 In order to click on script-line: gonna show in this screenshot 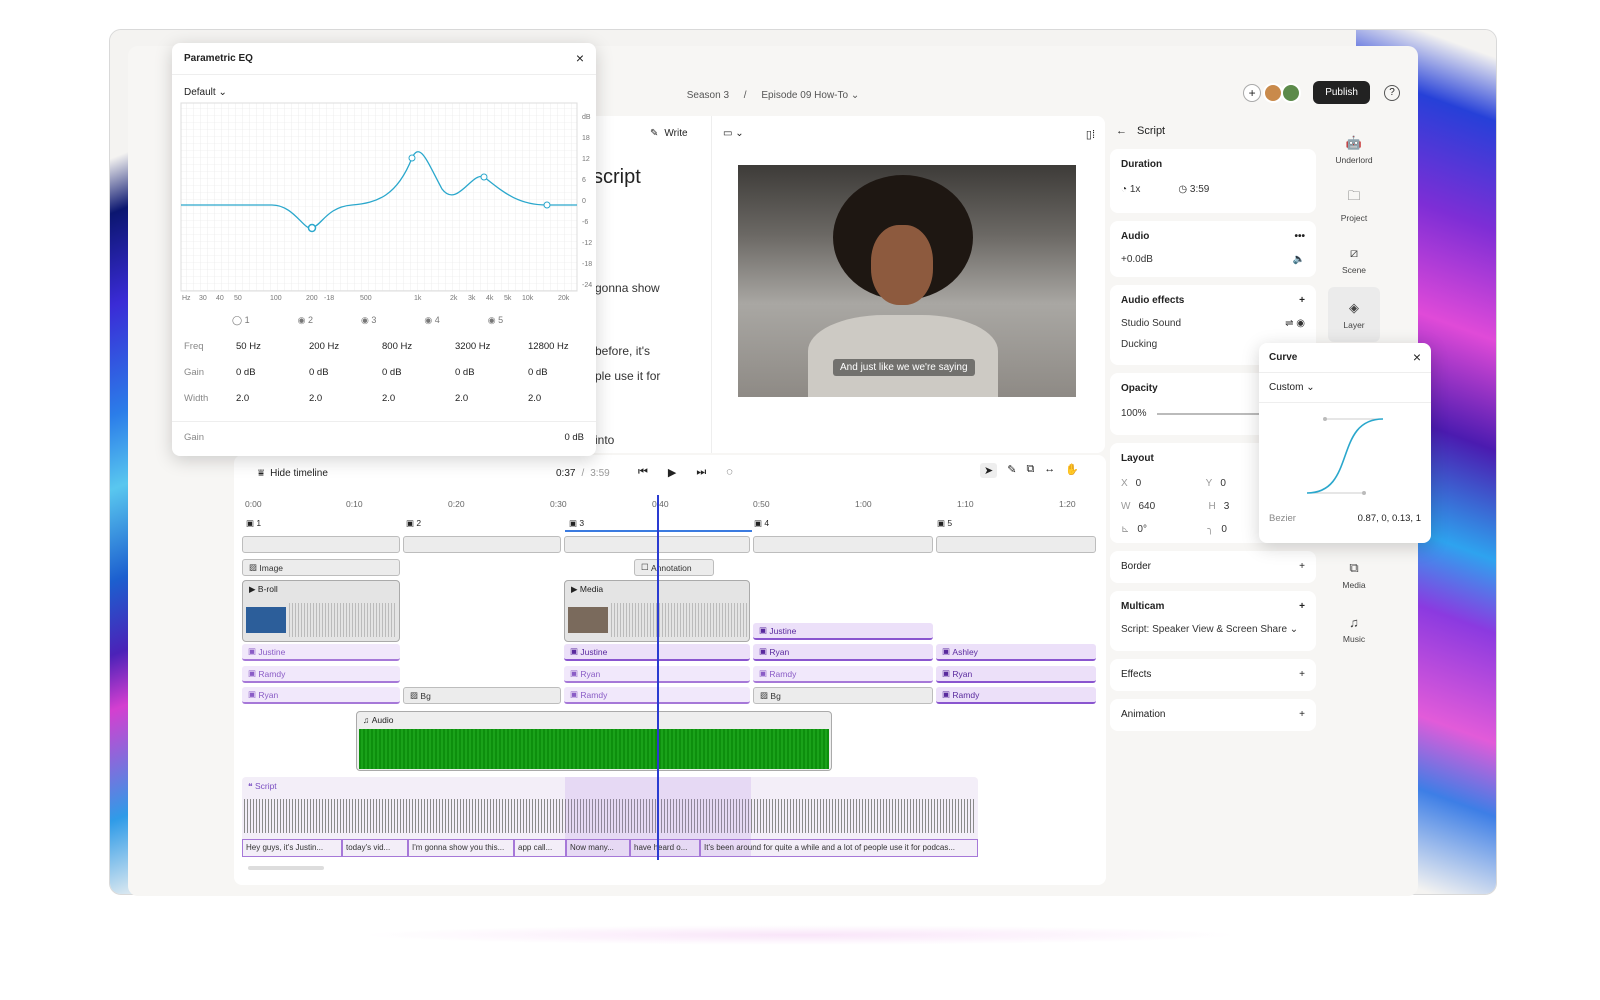, I will do `click(627, 288)`.